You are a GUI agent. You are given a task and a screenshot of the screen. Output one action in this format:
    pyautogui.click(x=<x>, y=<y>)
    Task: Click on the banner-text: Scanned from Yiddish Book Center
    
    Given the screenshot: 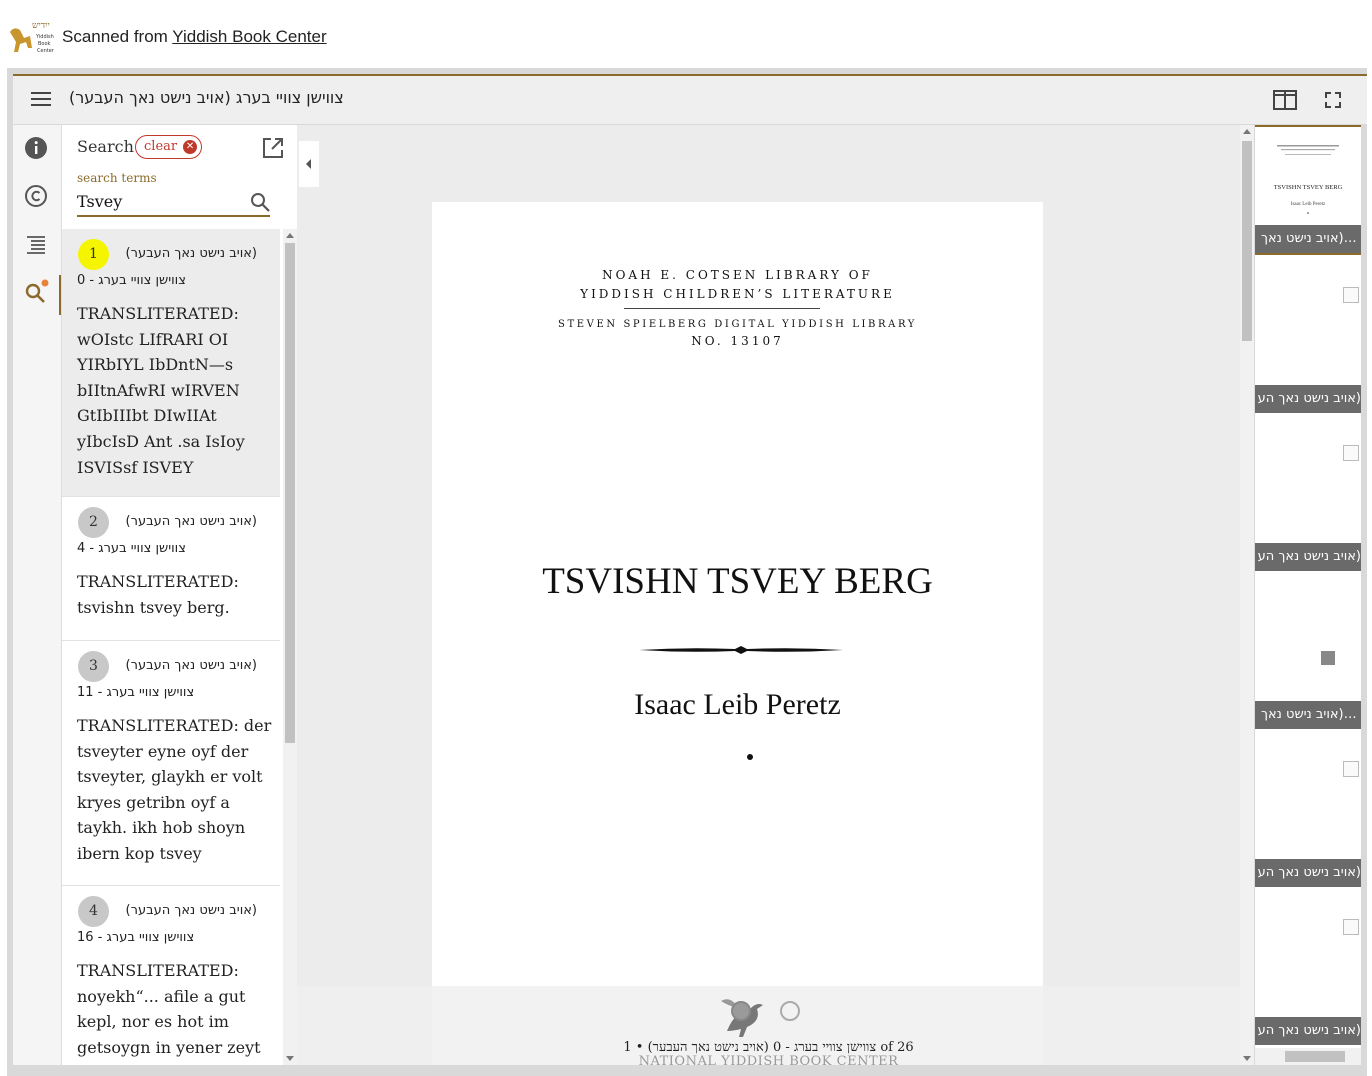 What is the action you would take?
    pyautogui.click(x=194, y=37)
    